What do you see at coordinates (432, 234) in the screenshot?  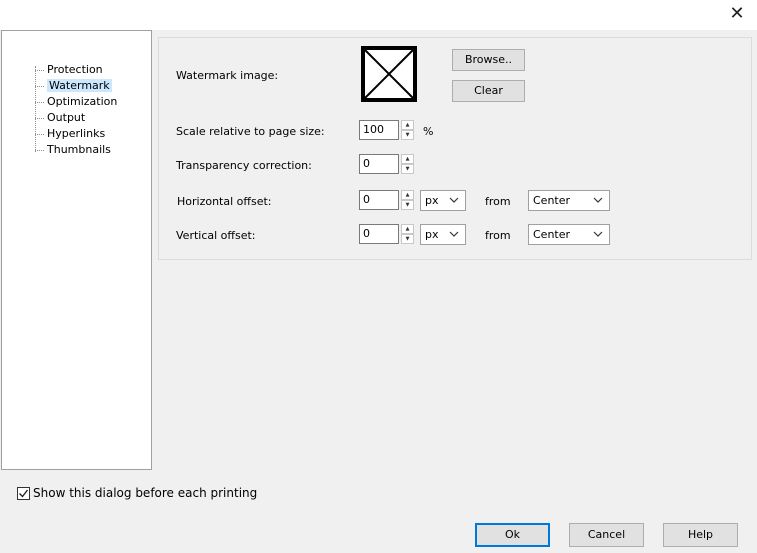 I see `vertical-unit-value: px` at bounding box center [432, 234].